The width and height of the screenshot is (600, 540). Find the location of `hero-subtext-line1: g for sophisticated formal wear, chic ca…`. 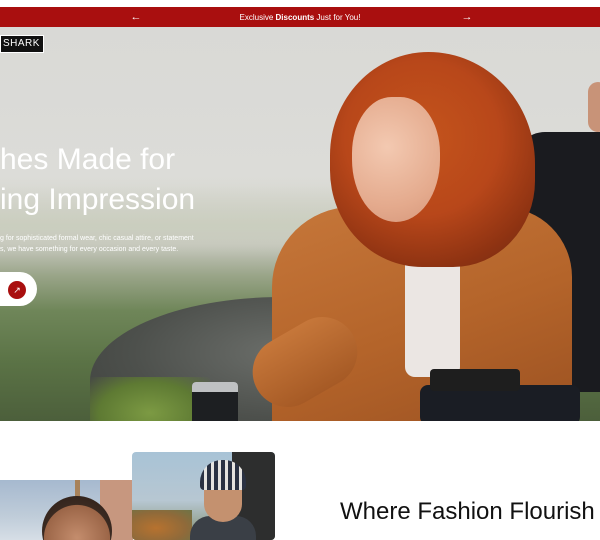

hero-subtext-line1: g for sophisticated formal wear, chic ca… is located at coordinates (97, 238).